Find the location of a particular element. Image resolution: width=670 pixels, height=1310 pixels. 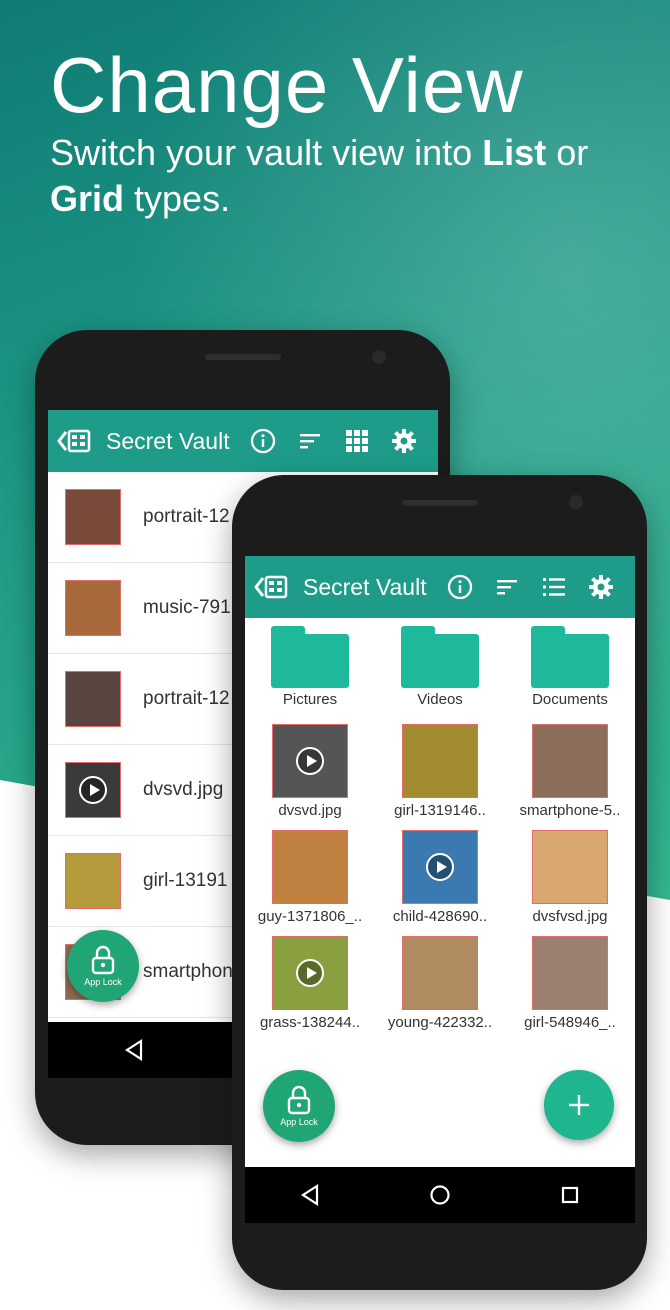

grid-file-name: girl-1319146.. is located at coordinates (440, 810).